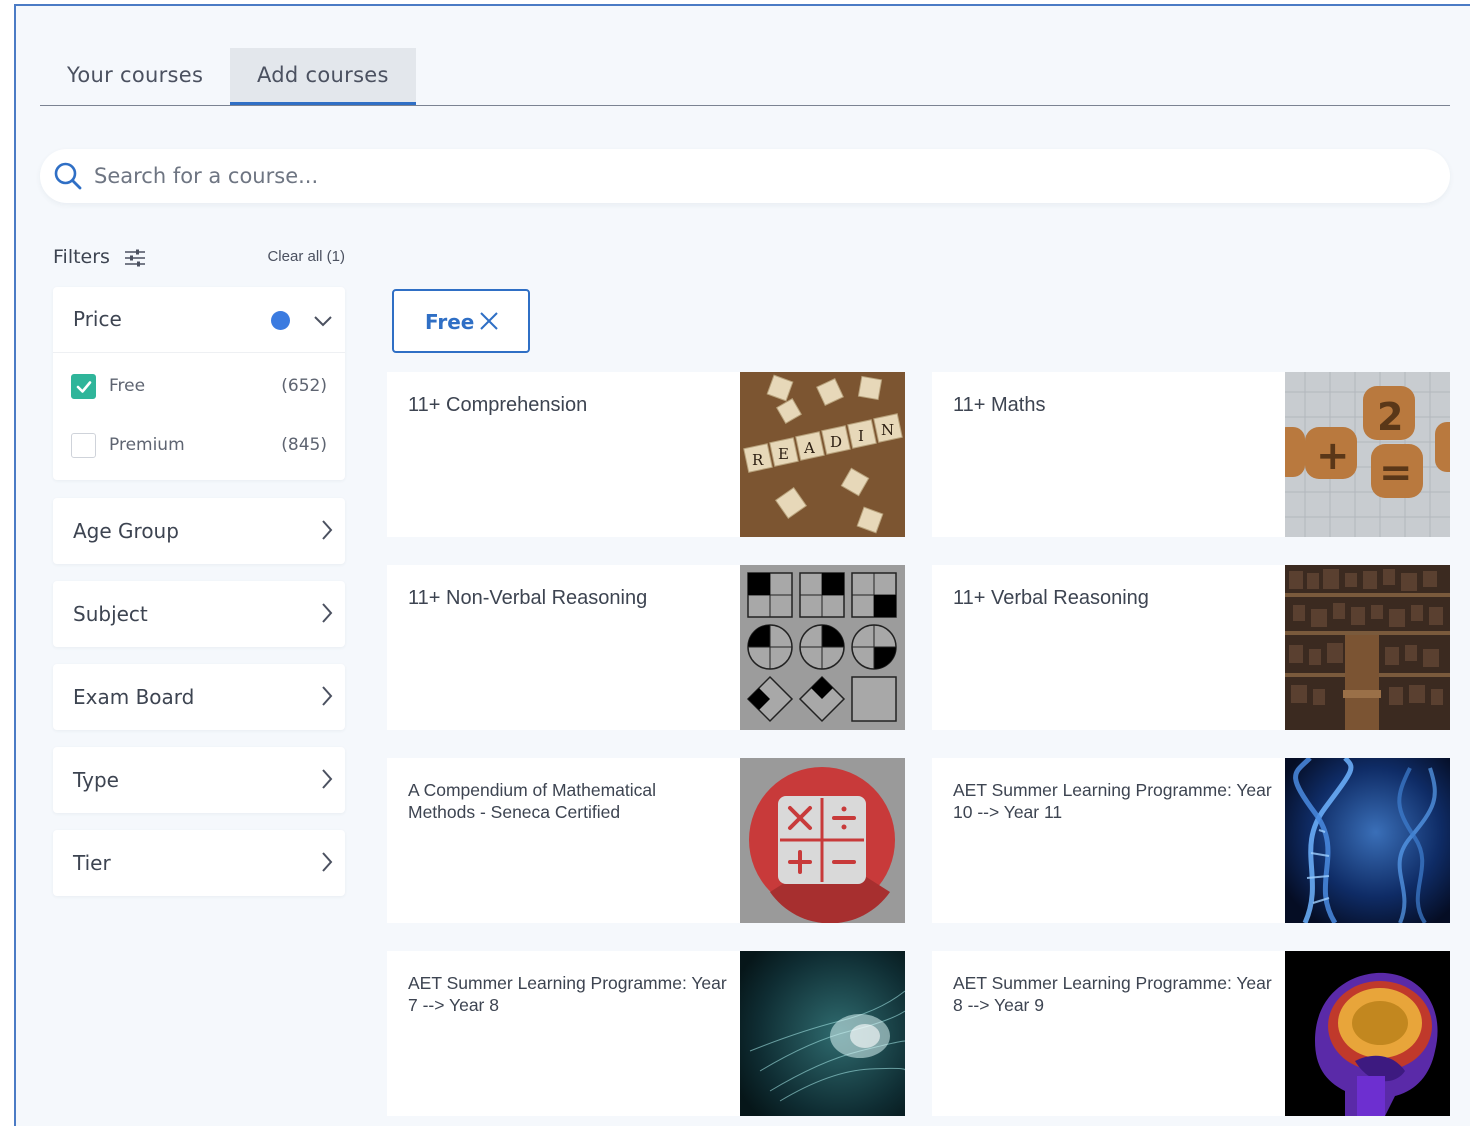 This screenshot has height=1126, width=1470. I want to click on option-count: (845), so click(304, 445).